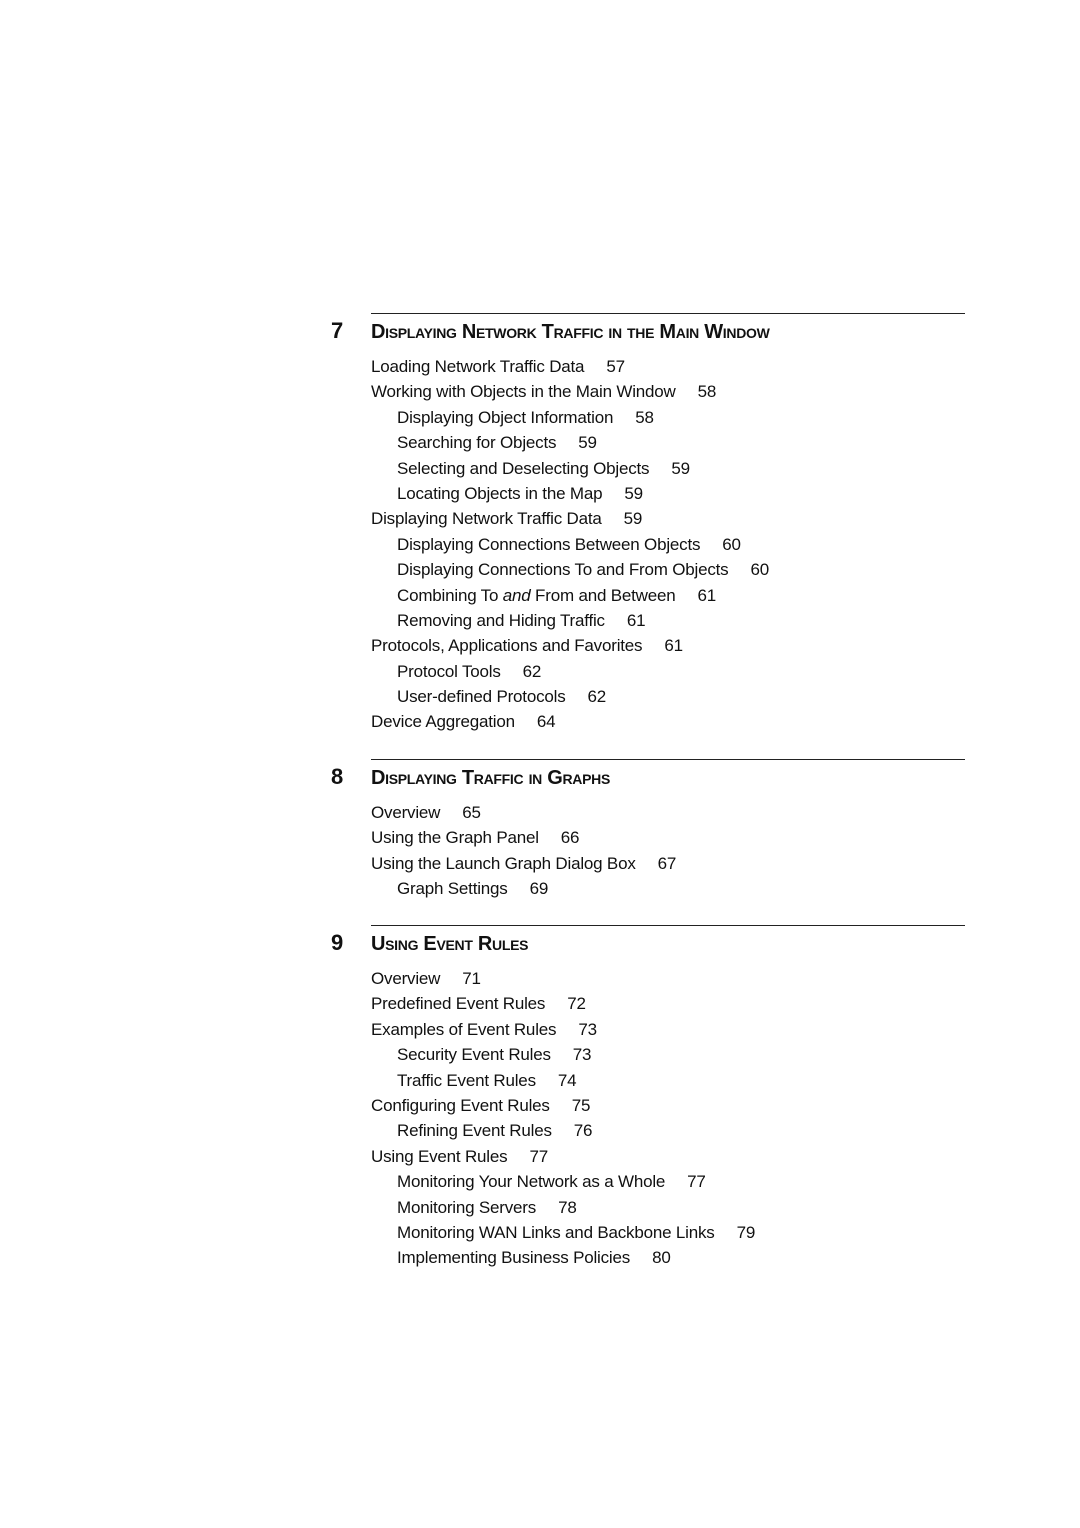 The width and height of the screenshot is (1080, 1528). I want to click on toc-entry: Implementing Business Policies 80, so click(668, 1257).